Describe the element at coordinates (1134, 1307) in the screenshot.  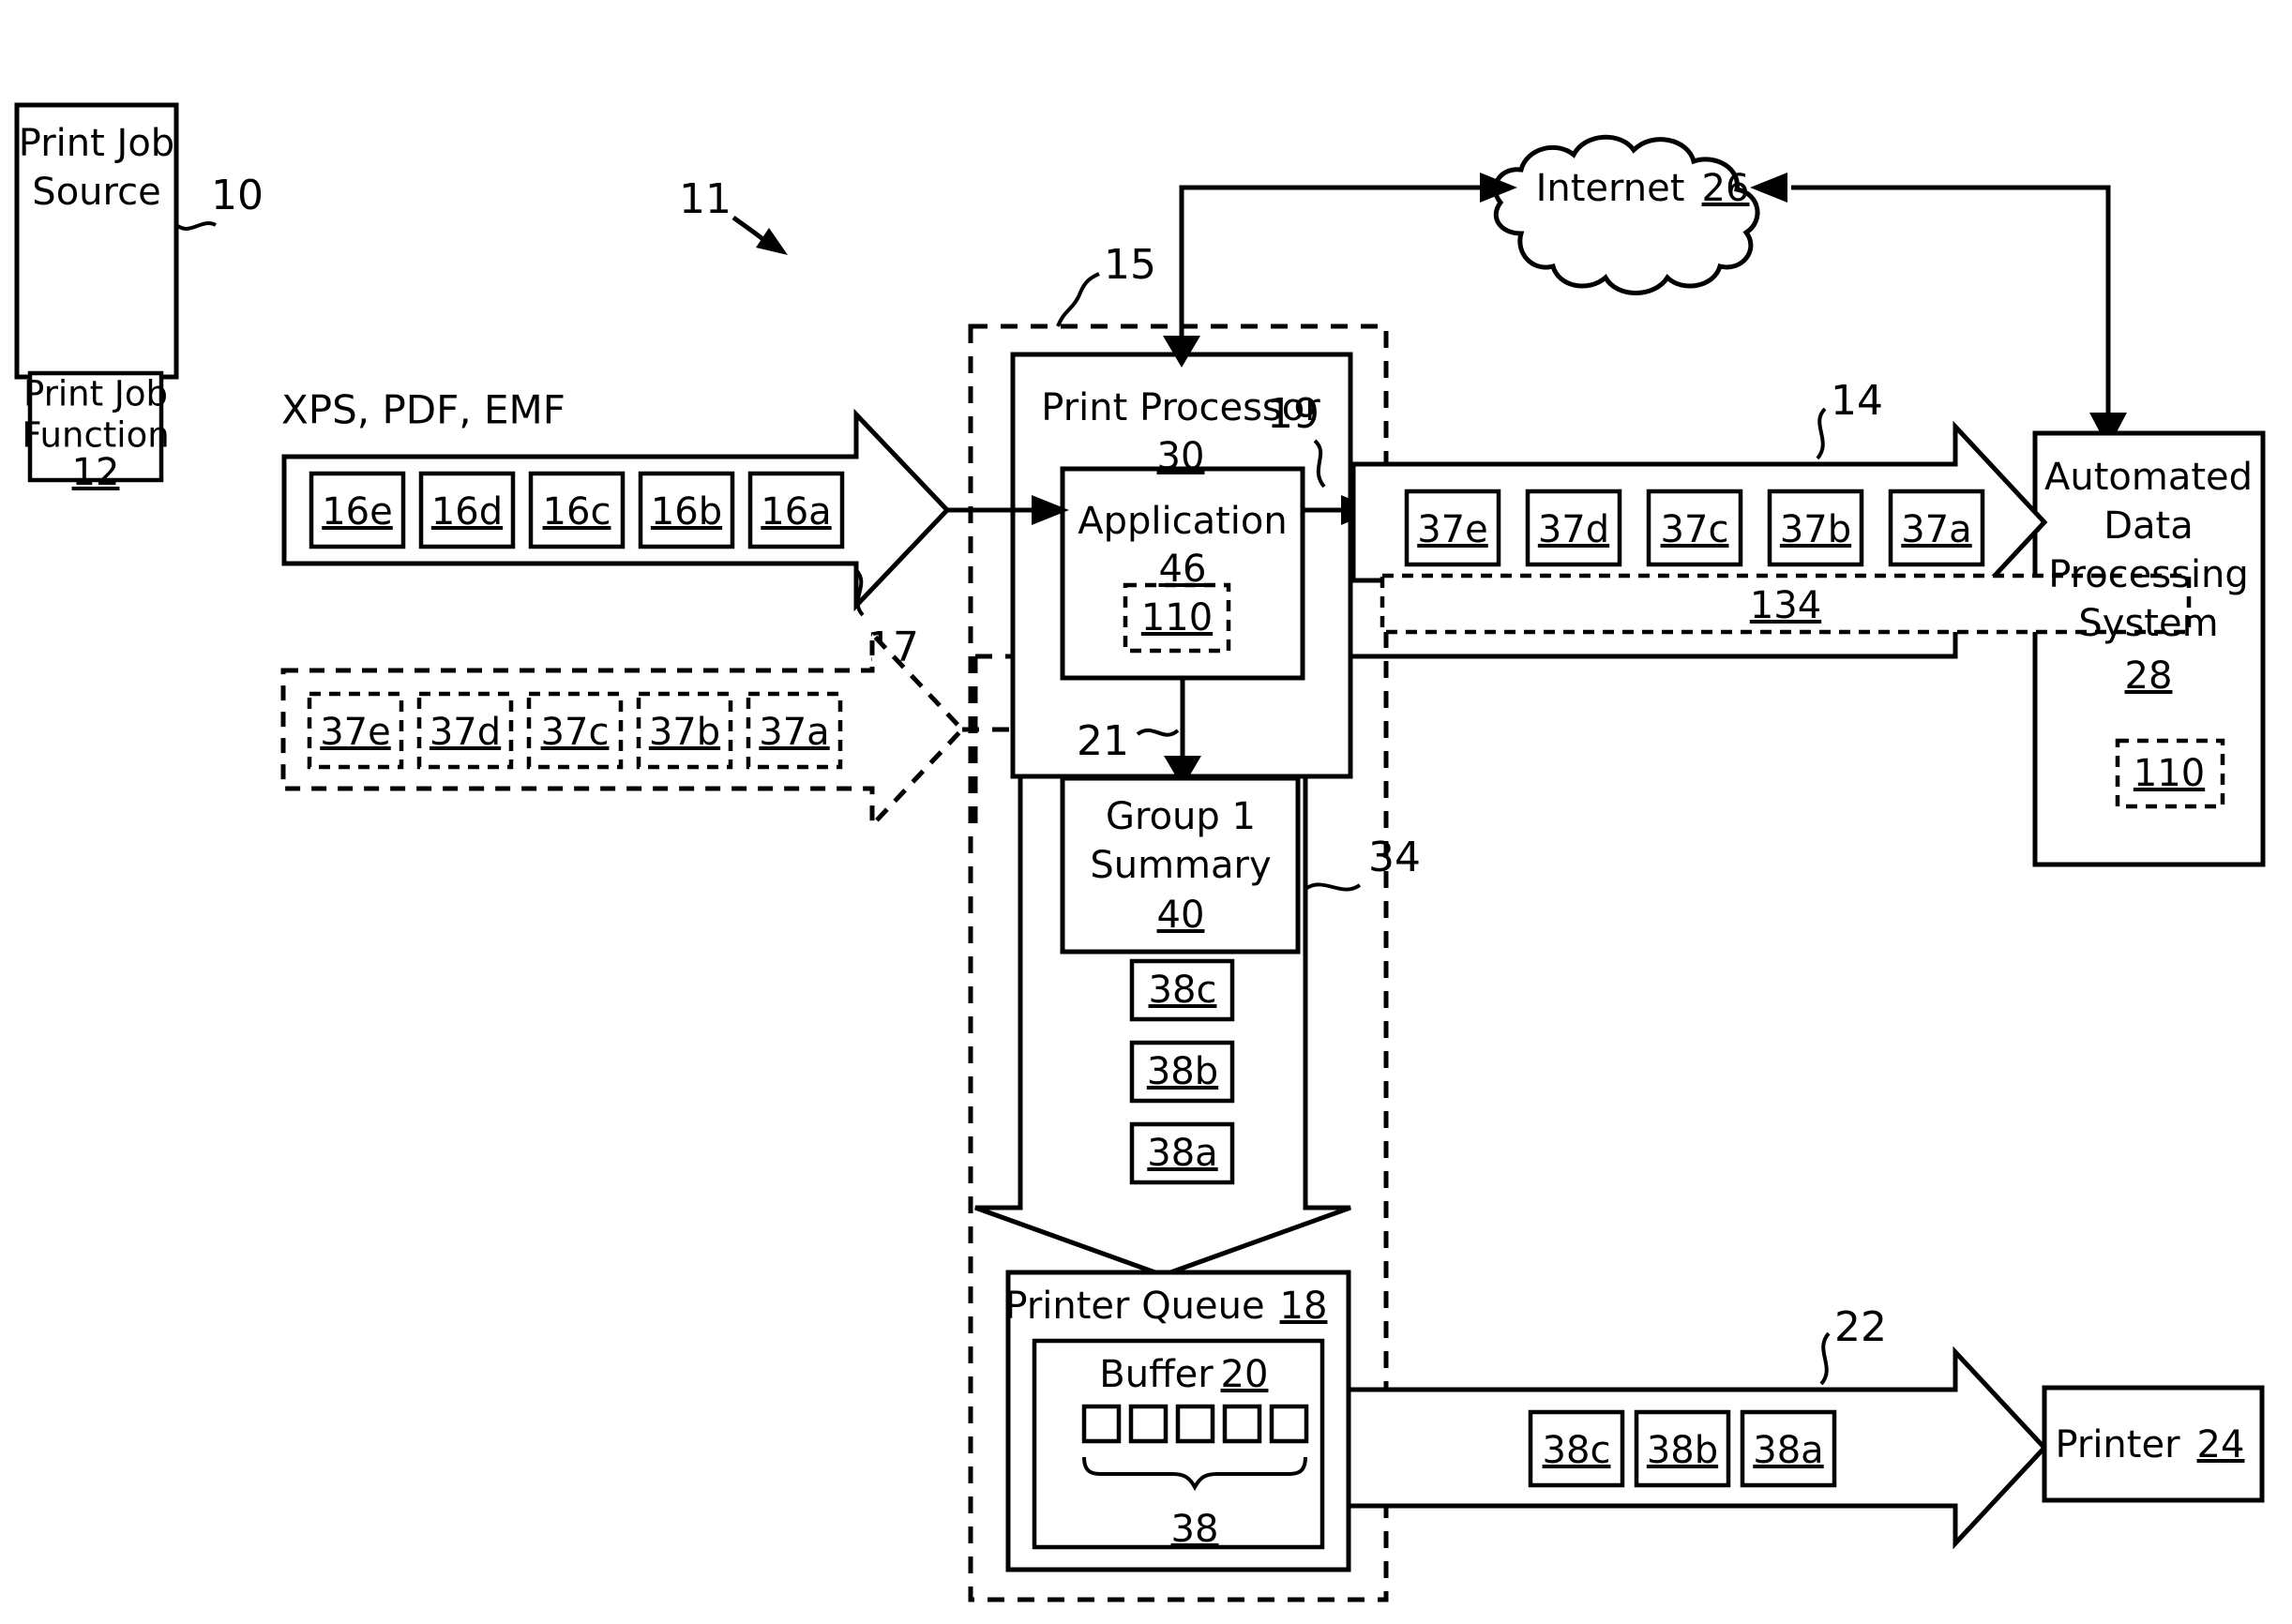
I see `printer-queue-label: Printer Queue` at that location.